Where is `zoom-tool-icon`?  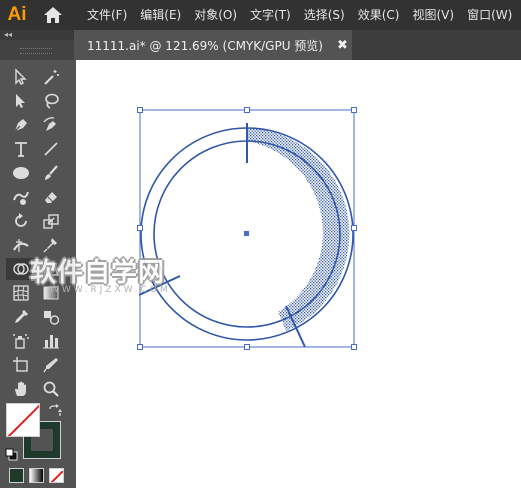 zoom-tool-icon is located at coordinates (51, 389).